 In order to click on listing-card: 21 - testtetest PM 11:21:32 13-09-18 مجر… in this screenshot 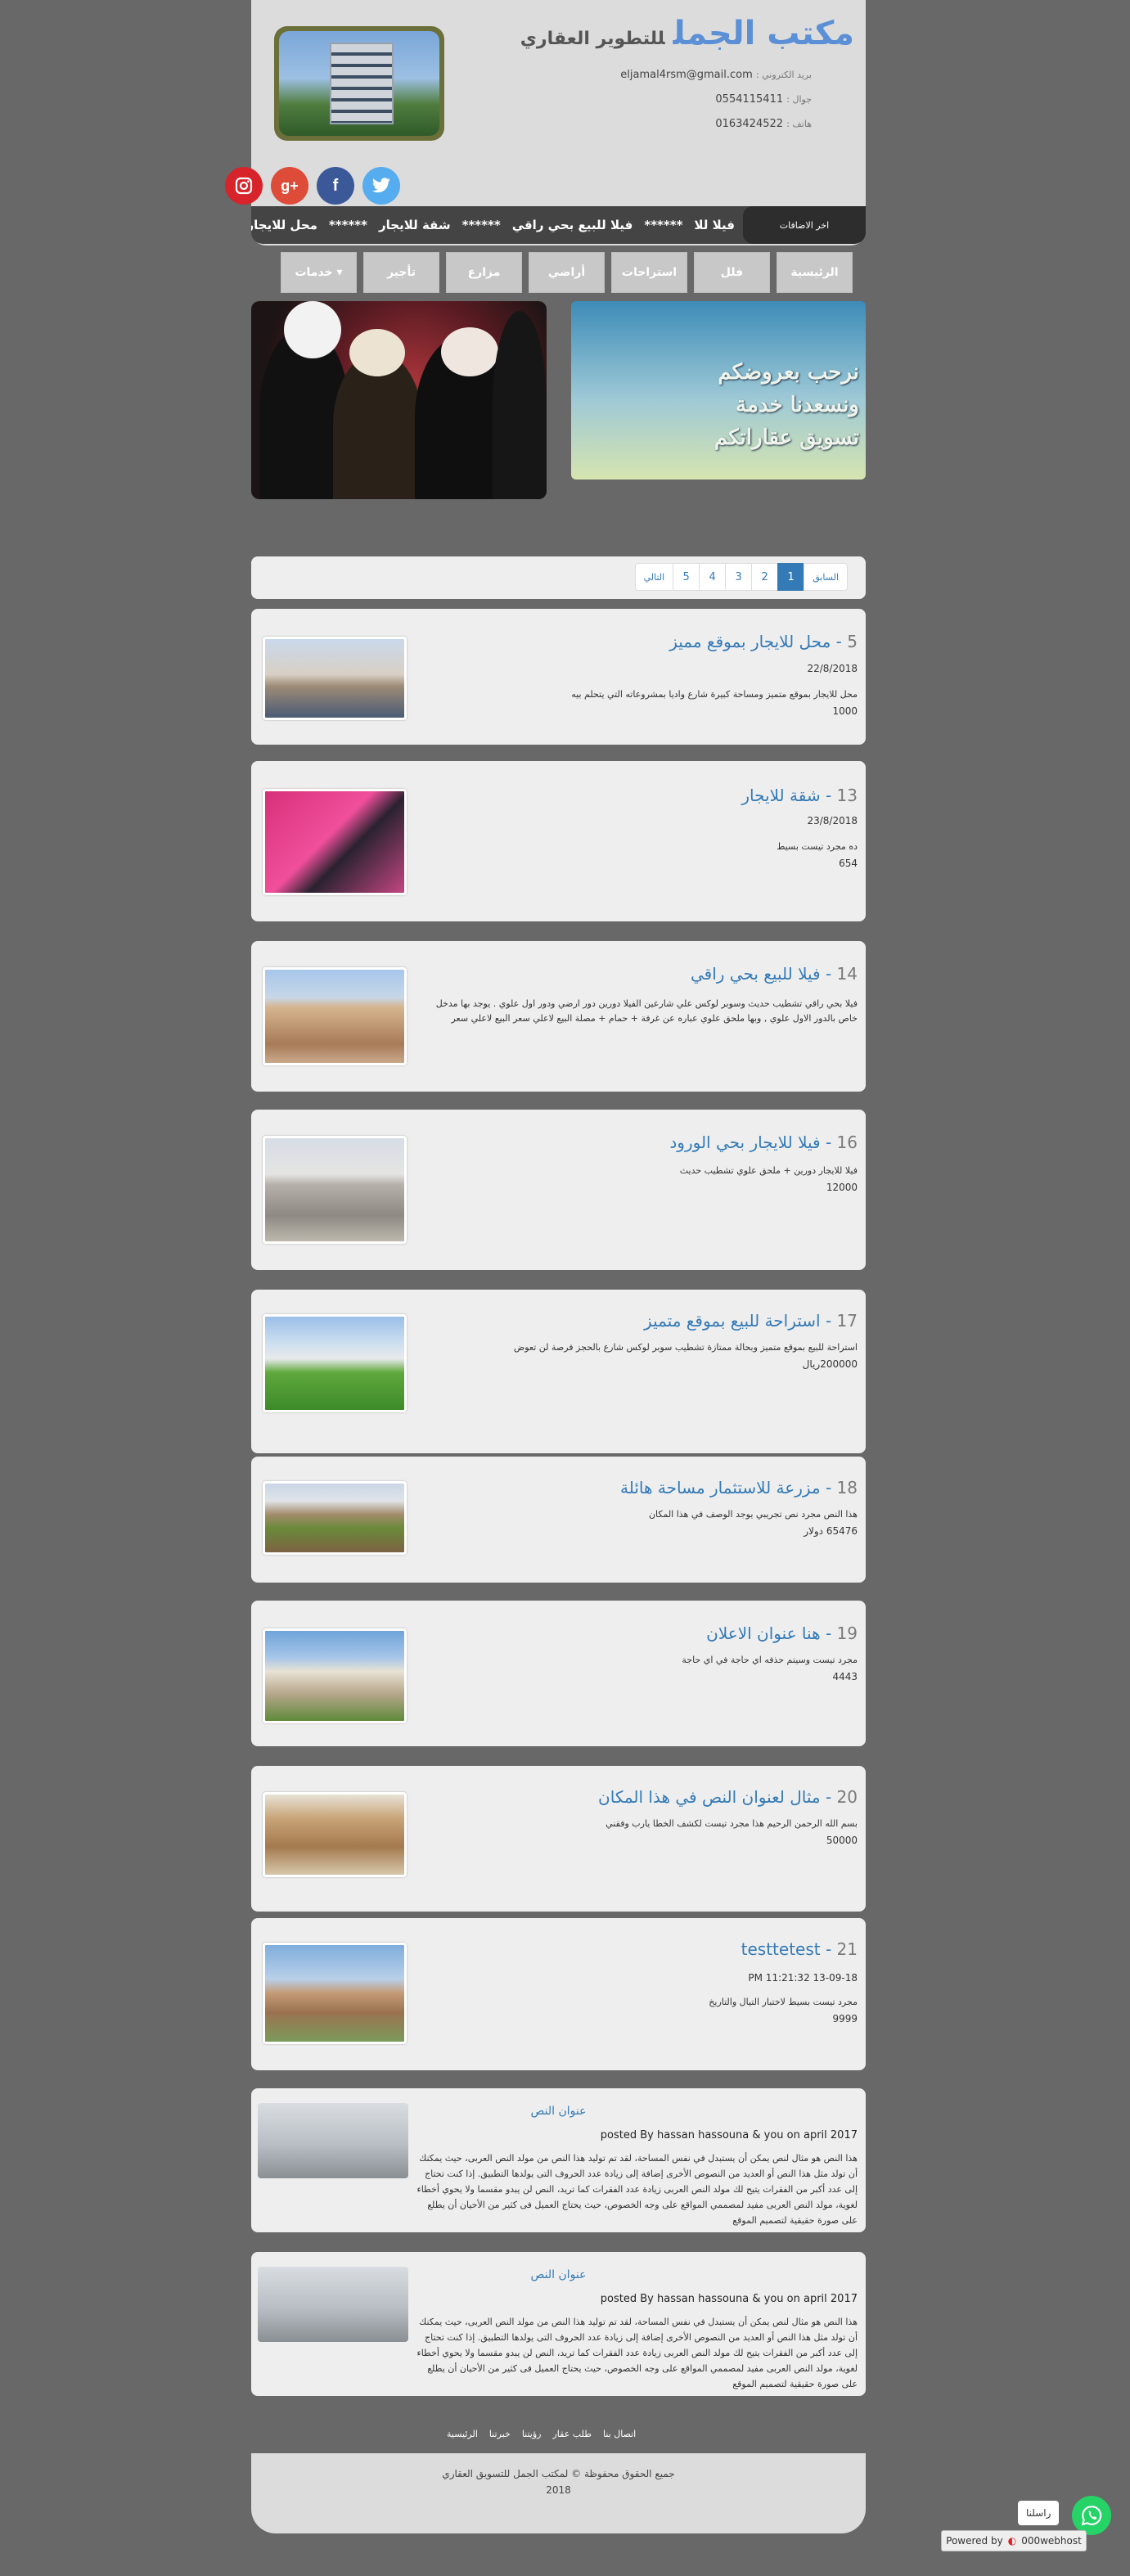, I will do `click(559, 1994)`.